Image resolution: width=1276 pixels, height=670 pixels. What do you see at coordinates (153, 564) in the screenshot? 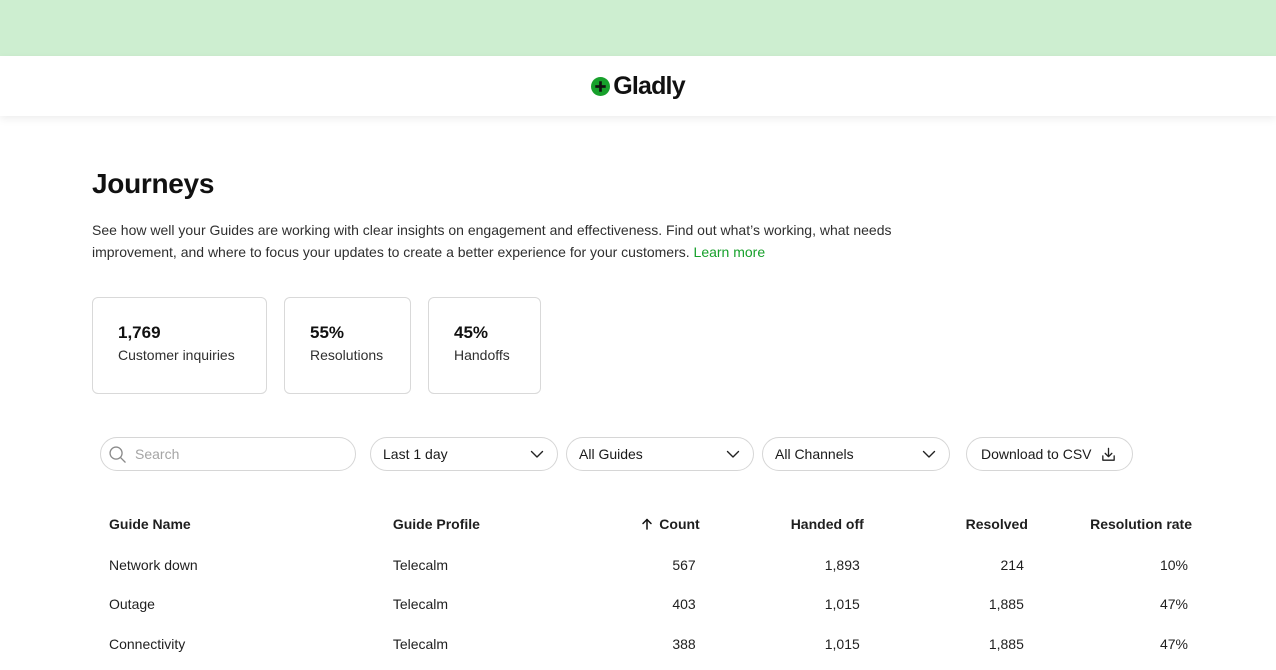
I see `guide-name-cell: Network down` at bounding box center [153, 564].